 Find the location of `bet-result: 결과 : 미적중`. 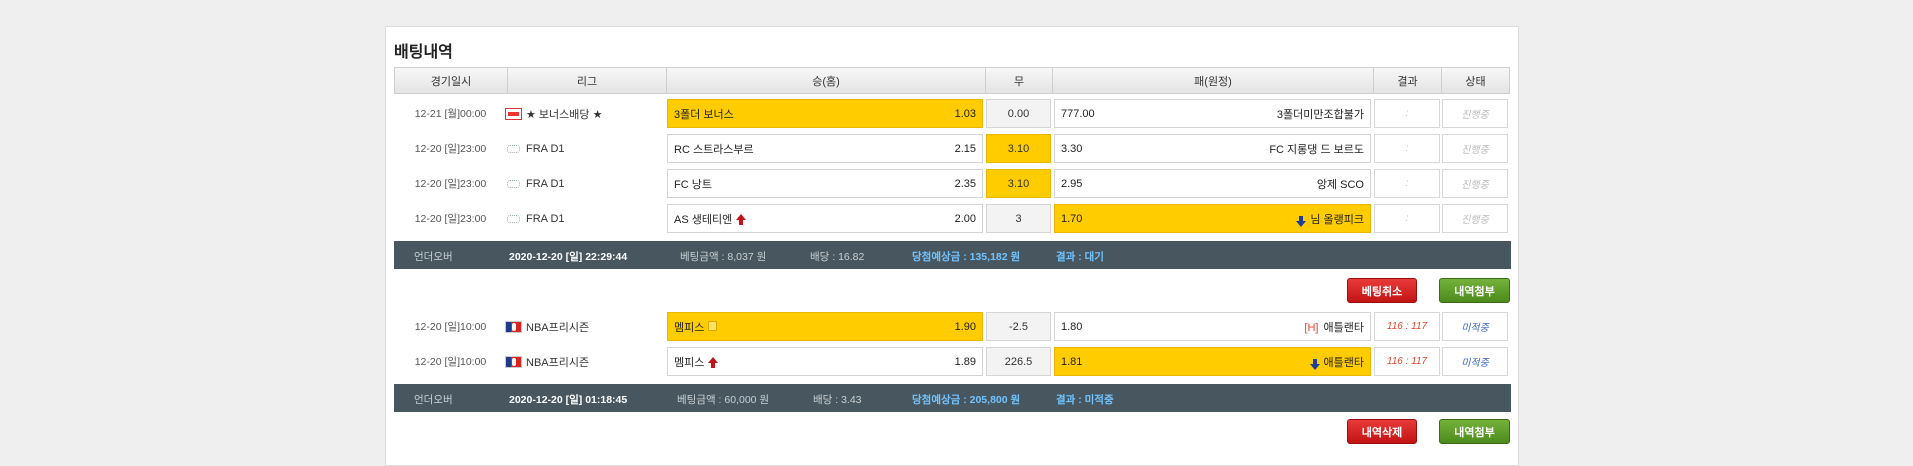

bet-result: 결과 : 미적중 is located at coordinates (1085, 400).